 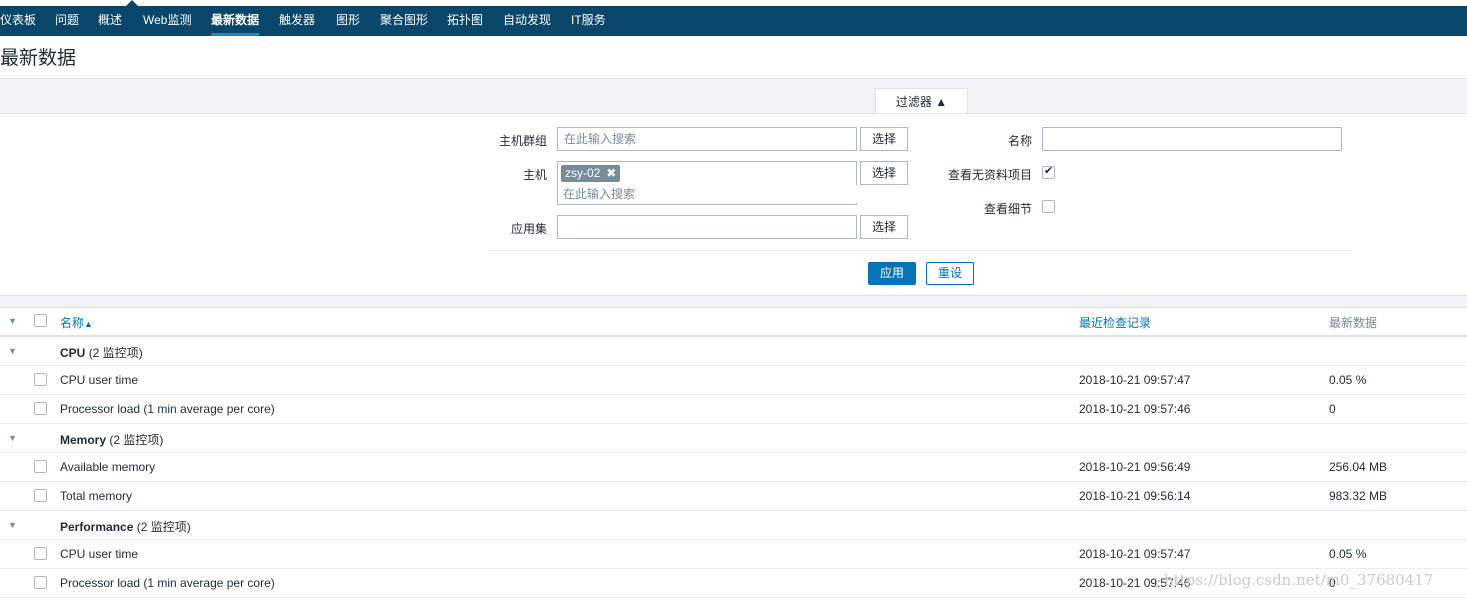 What do you see at coordinates (235, 21) in the screenshot?
I see `nav-item-latest-data: 最新数据` at bounding box center [235, 21].